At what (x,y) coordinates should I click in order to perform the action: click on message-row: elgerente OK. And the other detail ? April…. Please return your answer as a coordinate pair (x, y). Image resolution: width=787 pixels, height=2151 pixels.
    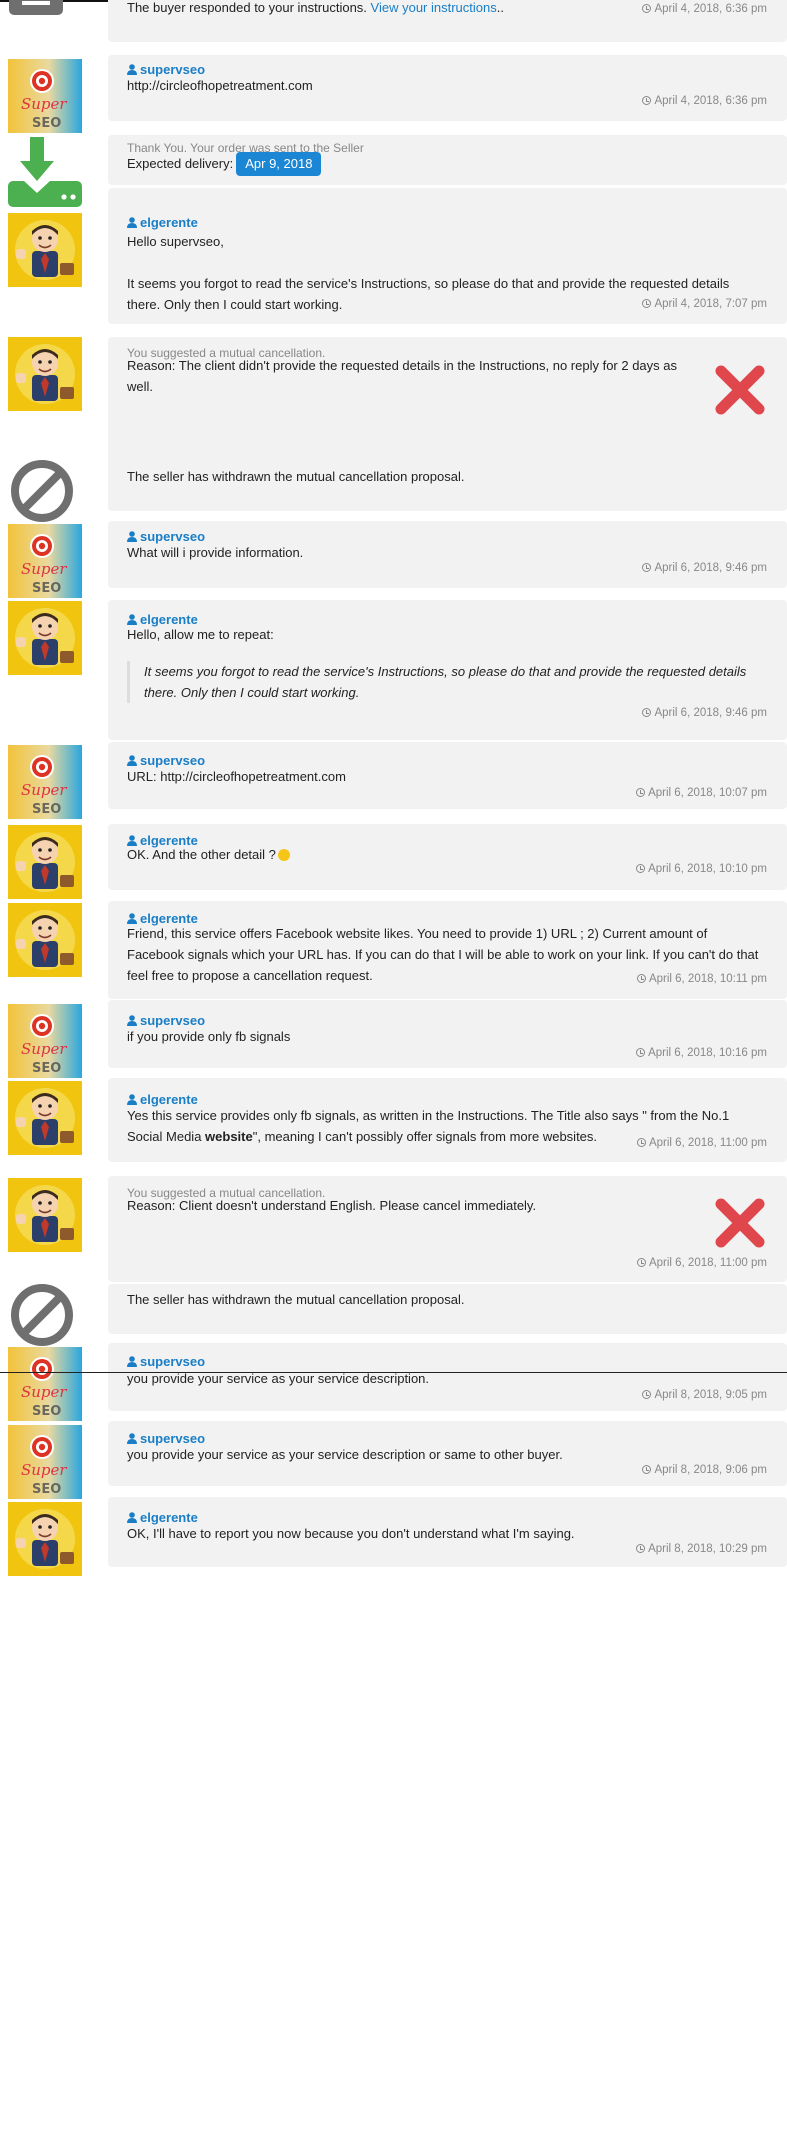
    Looking at the image, I should click on (393, 861).